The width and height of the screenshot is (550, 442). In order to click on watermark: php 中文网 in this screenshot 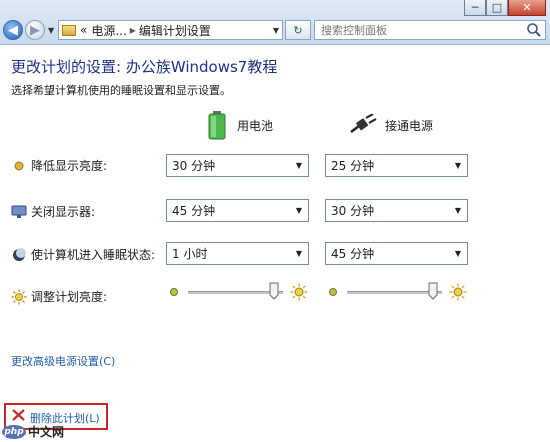, I will do `click(33, 431)`.